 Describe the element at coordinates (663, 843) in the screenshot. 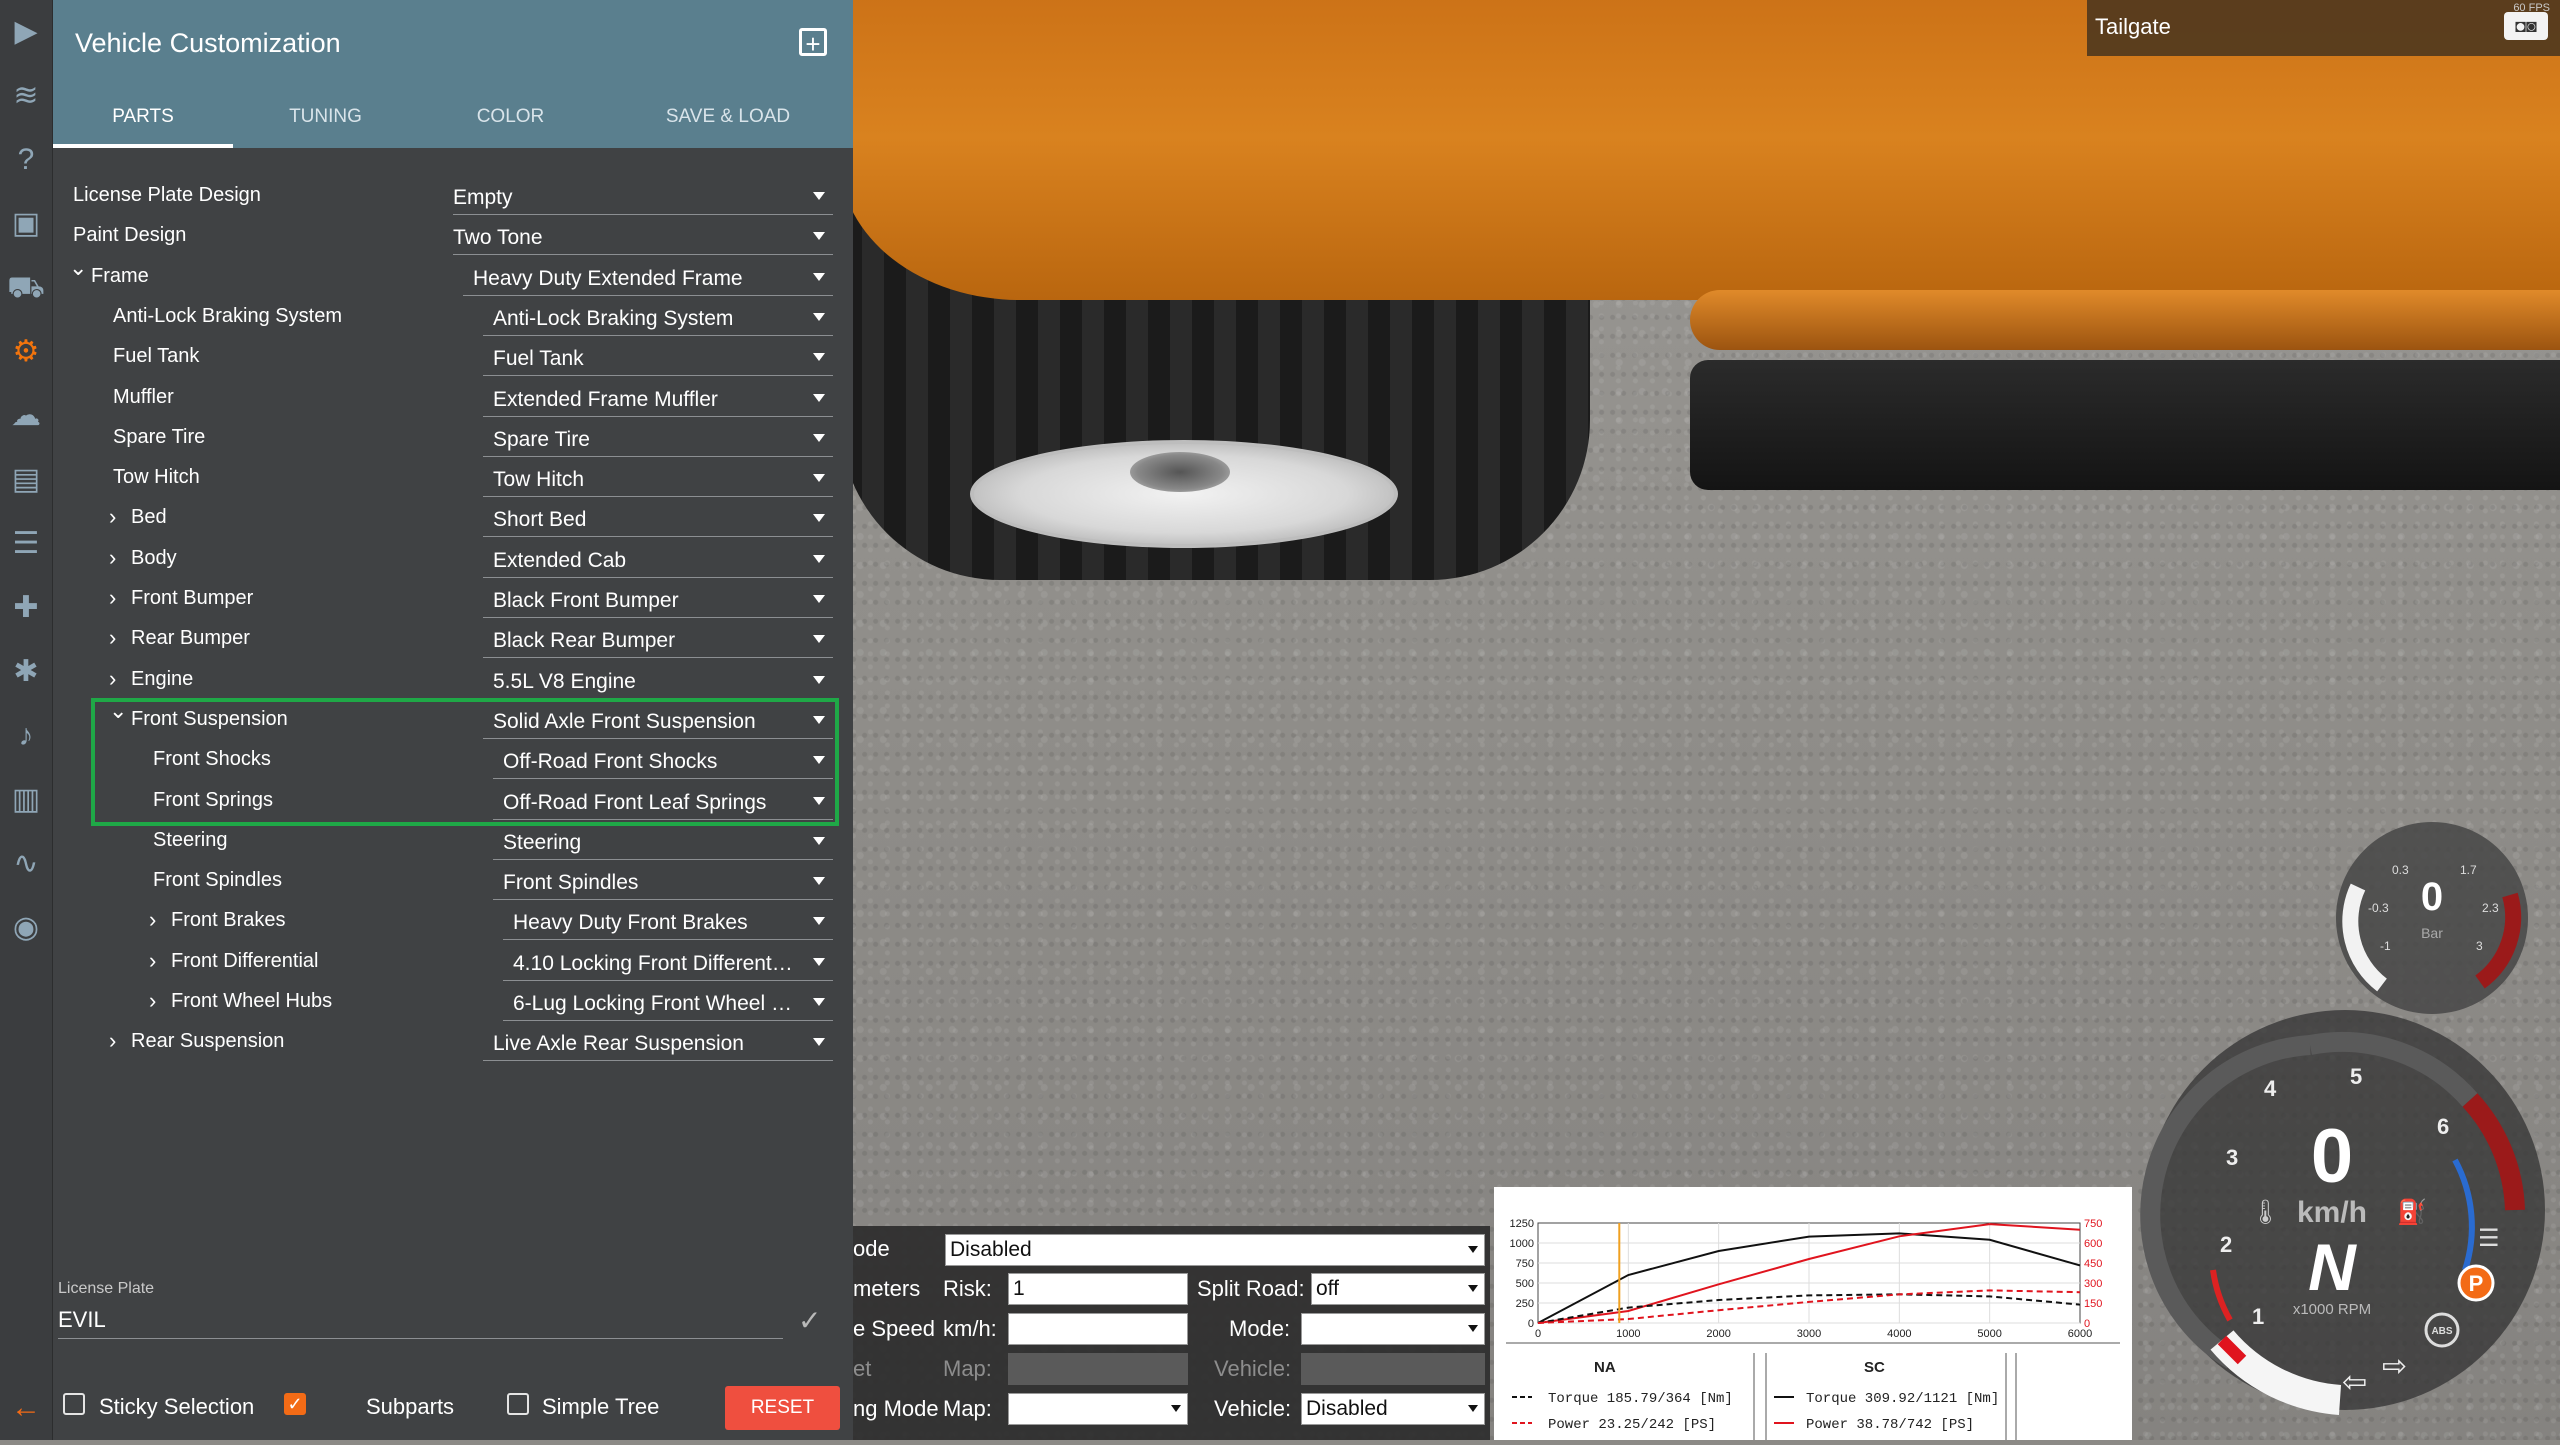

I see `part-select: Steering` at that location.